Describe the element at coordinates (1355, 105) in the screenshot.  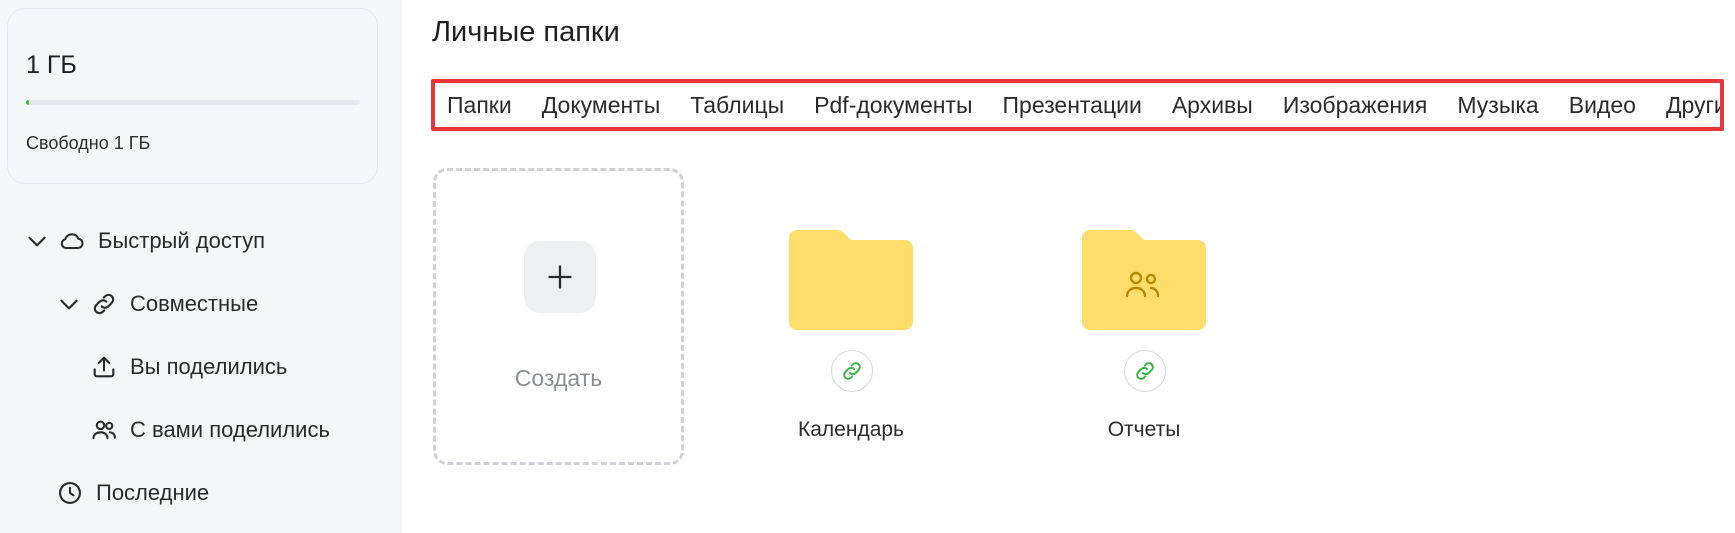
I see `tab-images: Изображения` at that location.